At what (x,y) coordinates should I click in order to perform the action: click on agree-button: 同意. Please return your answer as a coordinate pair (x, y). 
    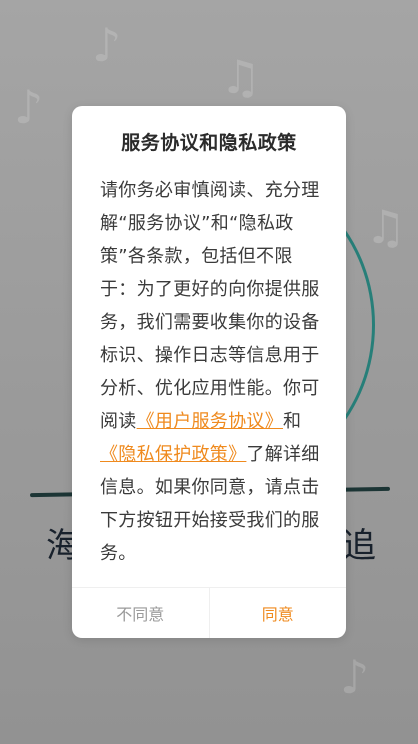
    Looking at the image, I should click on (278, 613).